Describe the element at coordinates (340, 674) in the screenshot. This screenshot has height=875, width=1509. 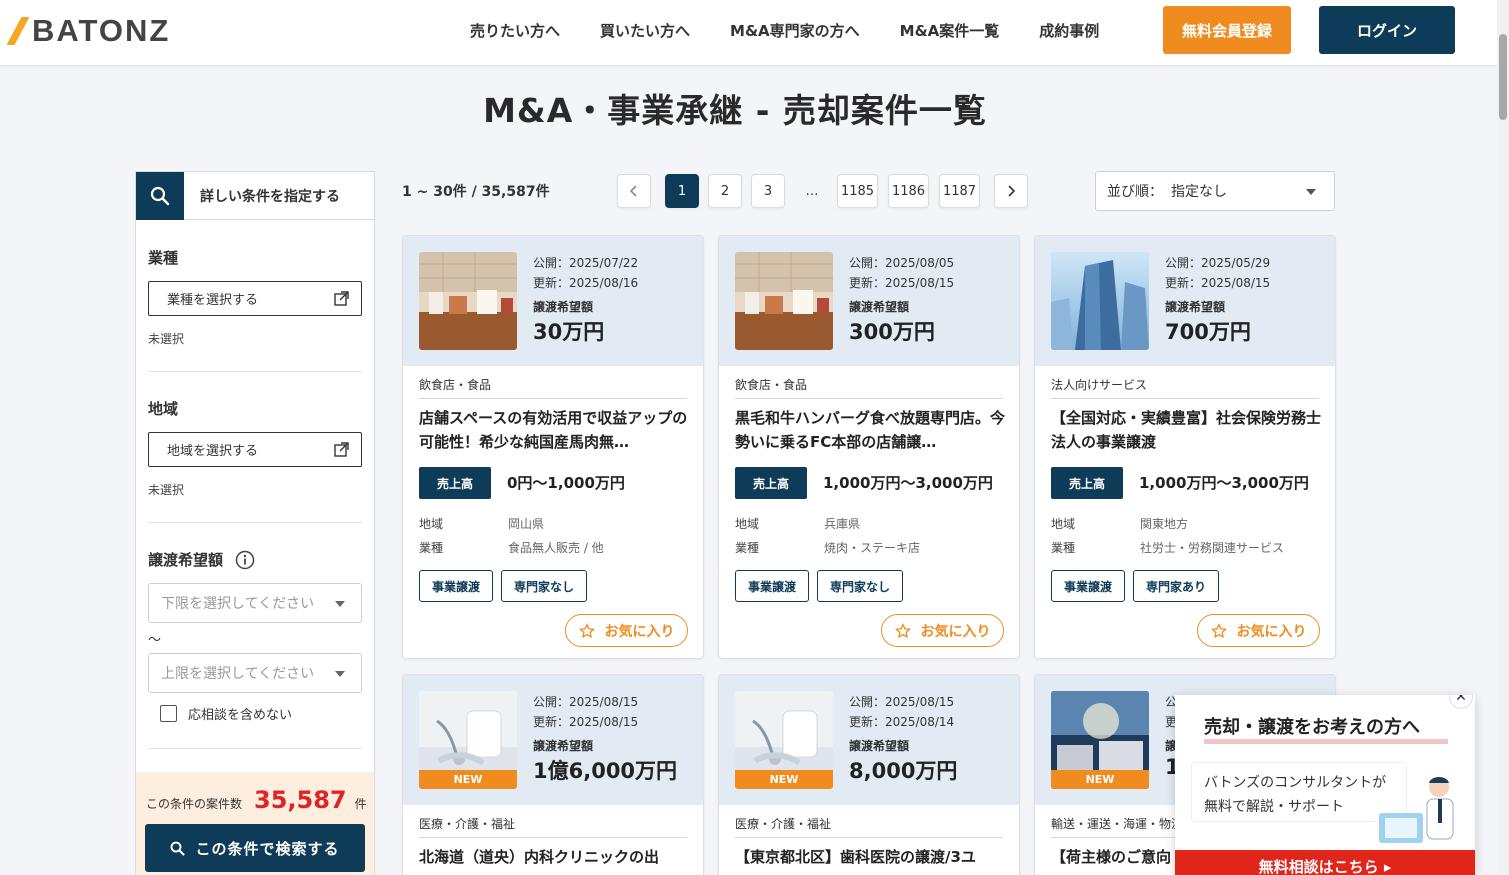
I see `chevron-down-icon` at that location.